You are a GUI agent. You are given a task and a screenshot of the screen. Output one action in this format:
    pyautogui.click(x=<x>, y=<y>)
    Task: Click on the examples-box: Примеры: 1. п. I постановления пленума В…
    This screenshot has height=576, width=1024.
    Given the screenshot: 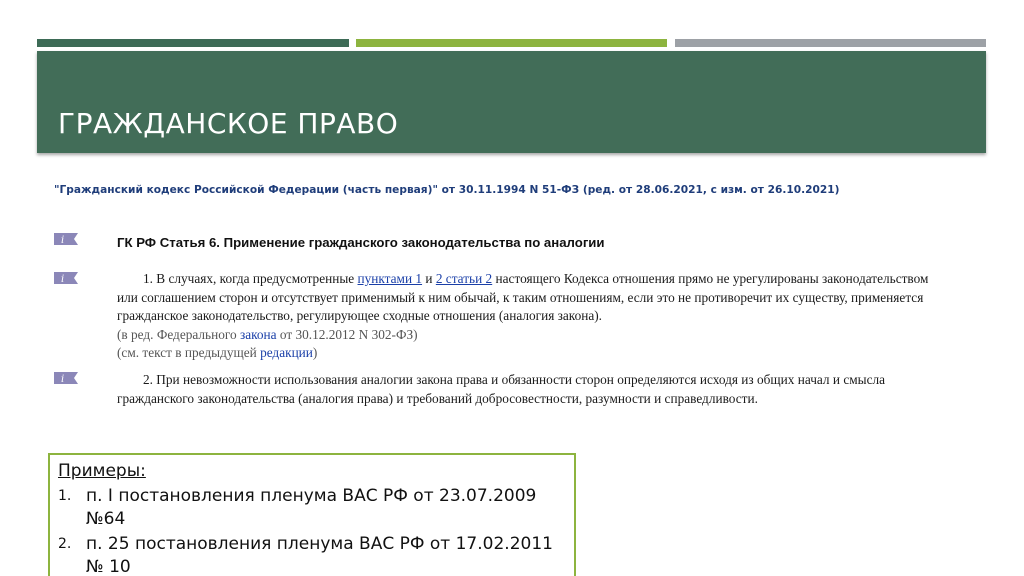 What is the action you would take?
    pyautogui.click(x=312, y=514)
    